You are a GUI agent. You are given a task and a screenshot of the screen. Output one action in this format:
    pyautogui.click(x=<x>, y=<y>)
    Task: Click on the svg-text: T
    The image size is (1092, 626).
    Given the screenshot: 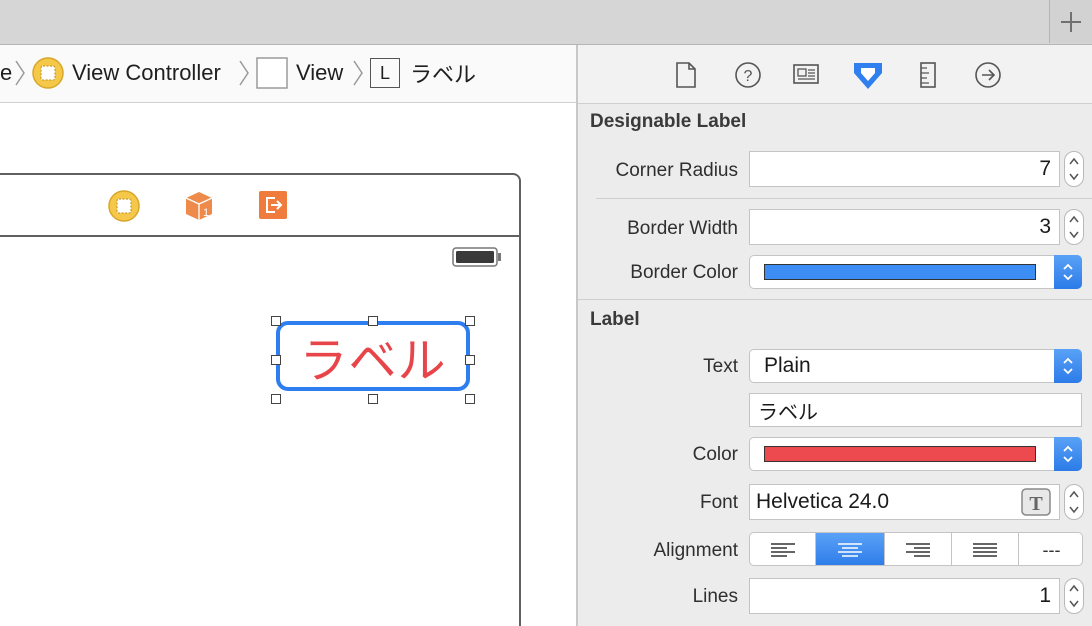 What is the action you would take?
    pyautogui.click(x=1036, y=504)
    